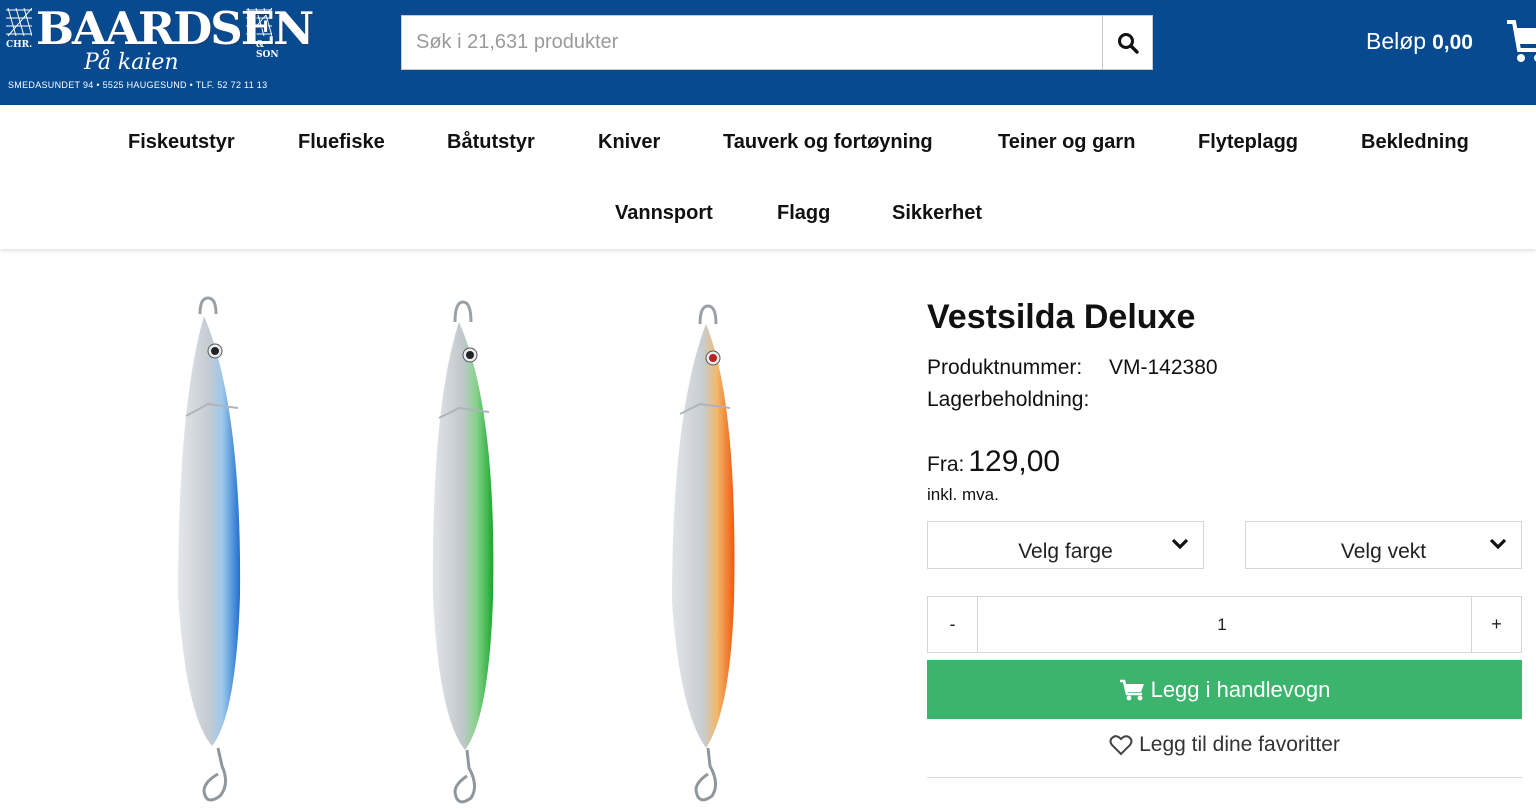 The width and height of the screenshot is (1536, 809). Describe the element at coordinates (131, 62) in the screenshot. I see `logo-tagline: På kaien` at that location.